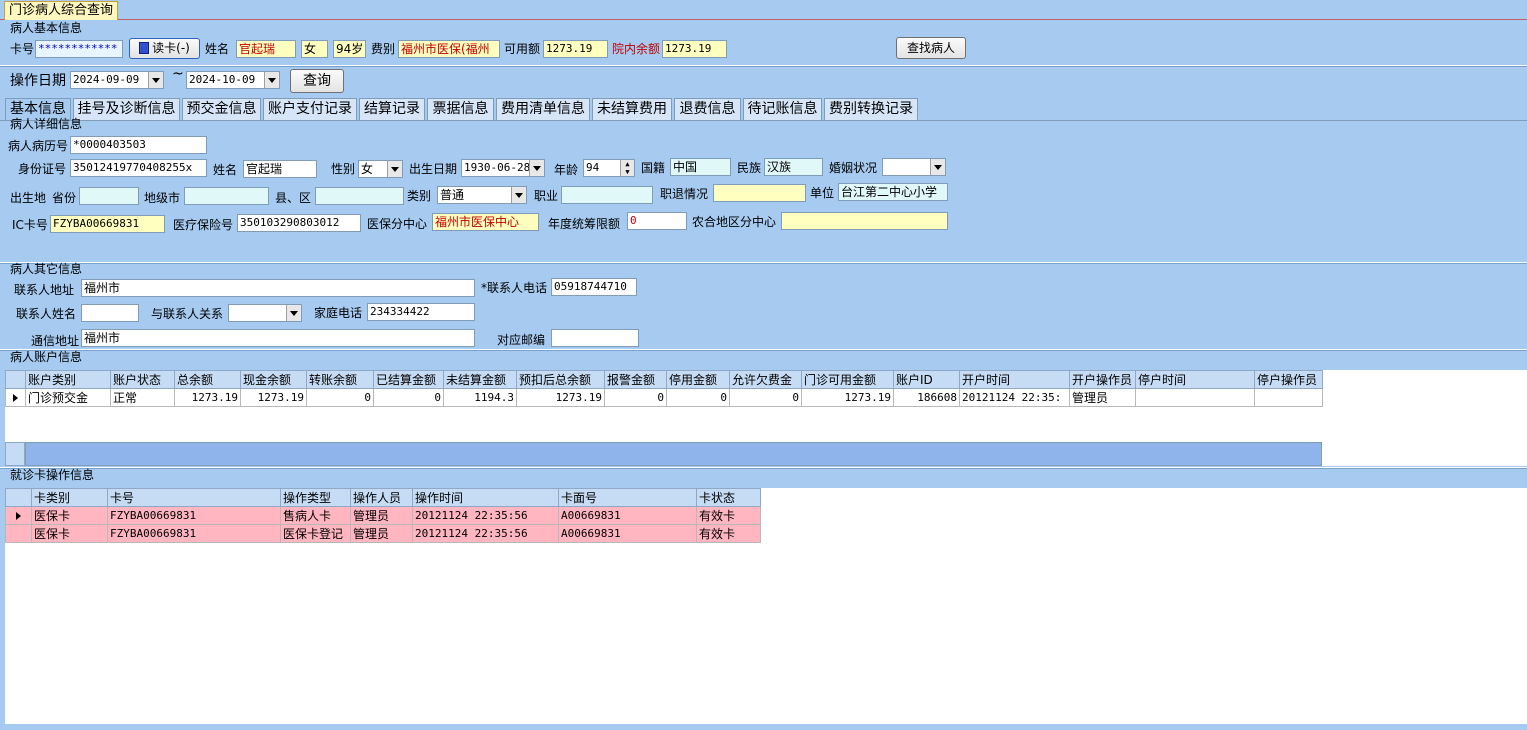 This screenshot has height=730, width=1527. Describe the element at coordinates (117, 80) in the screenshot. I see `date-from-picker: 2024-09-09` at that location.